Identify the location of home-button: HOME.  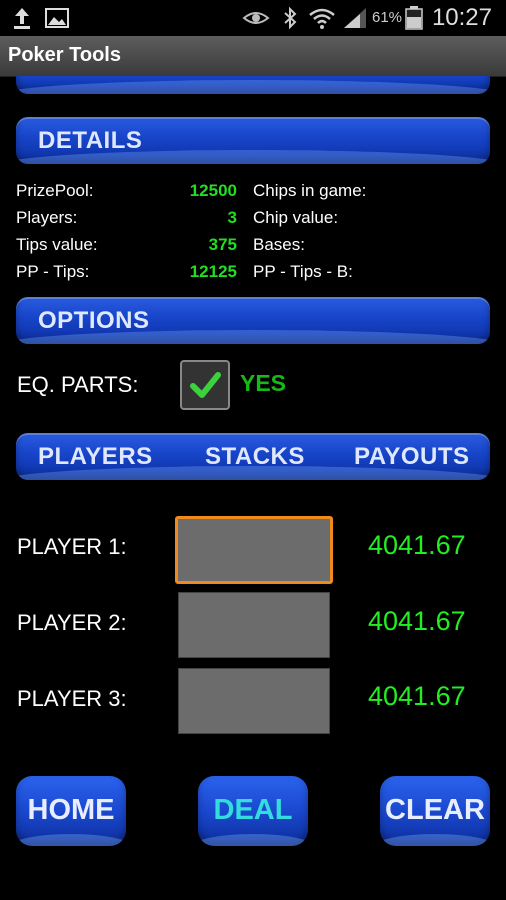
(71, 811).